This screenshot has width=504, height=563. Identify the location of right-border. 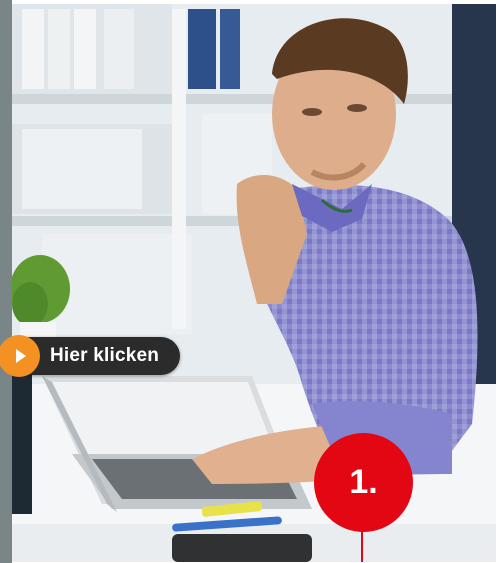
(500, 281).